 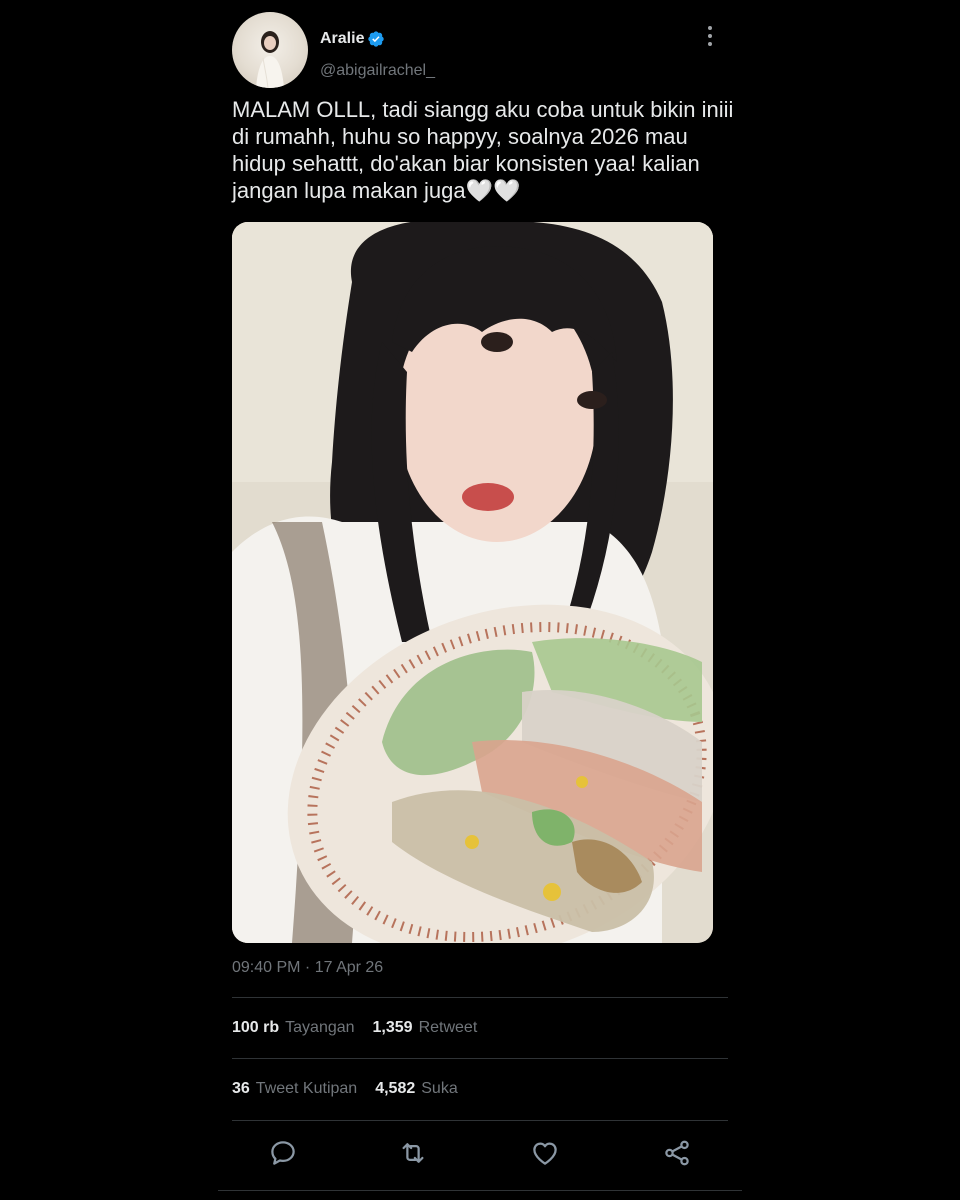 I want to click on retweet-icon, so click(x=413, y=1153).